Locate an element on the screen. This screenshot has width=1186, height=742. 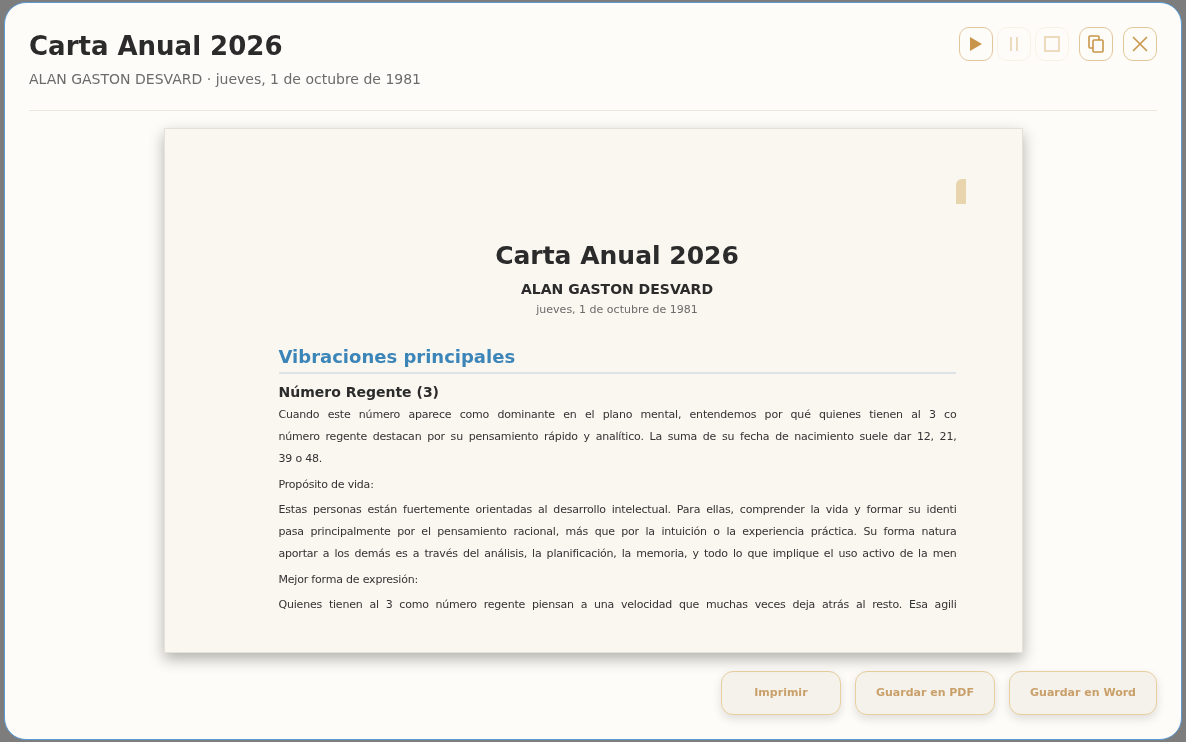
action-button: Imprimir is located at coordinates (780, 693).